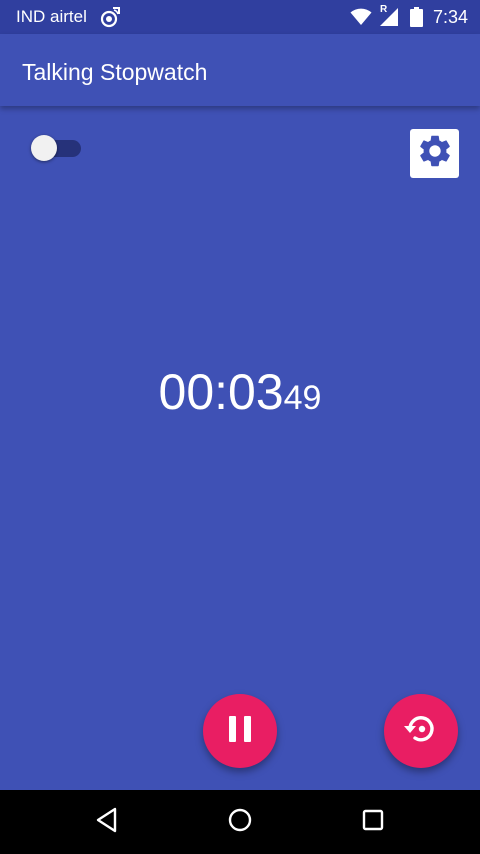 The height and width of the screenshot is (854, 480). I want to click on app-title: Talking Stopwatch, so click(115, 72).